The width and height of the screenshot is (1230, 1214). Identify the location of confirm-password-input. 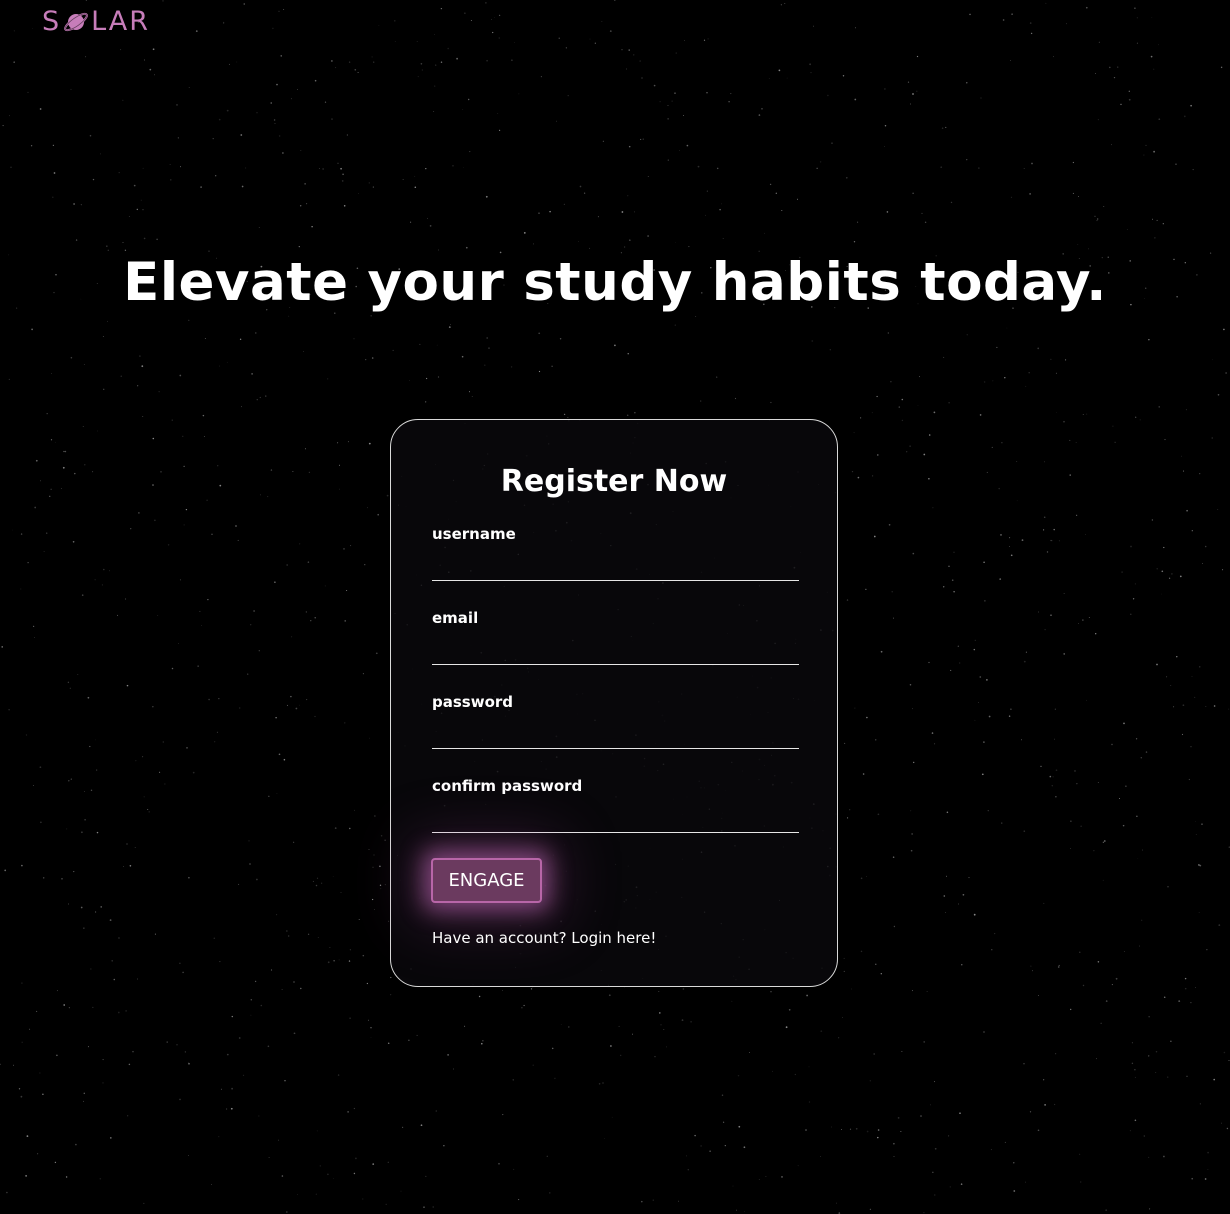
(615, 819).